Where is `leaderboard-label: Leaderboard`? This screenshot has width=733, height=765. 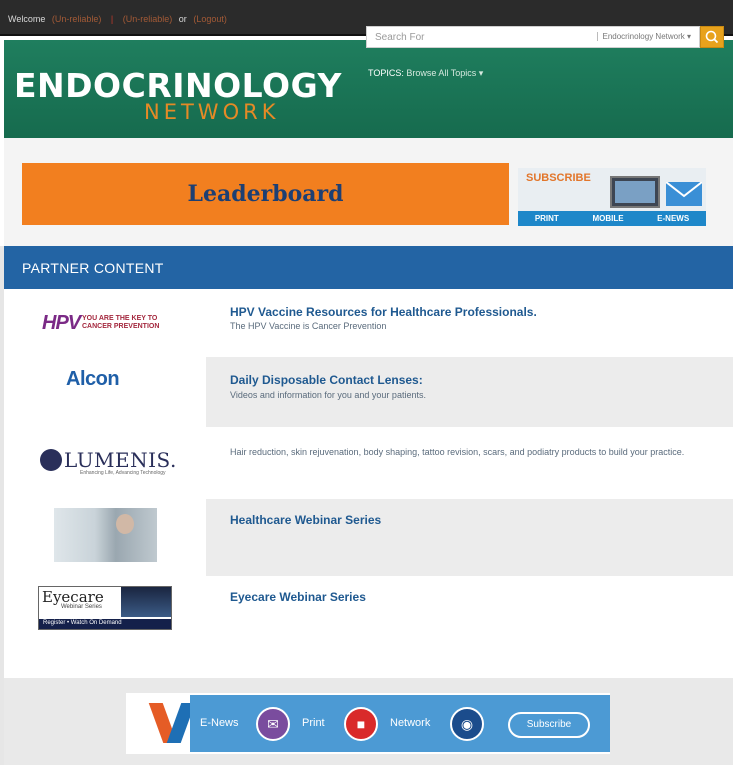
leaderboard-label: Leaderboard is located at coordinates (265, 194).